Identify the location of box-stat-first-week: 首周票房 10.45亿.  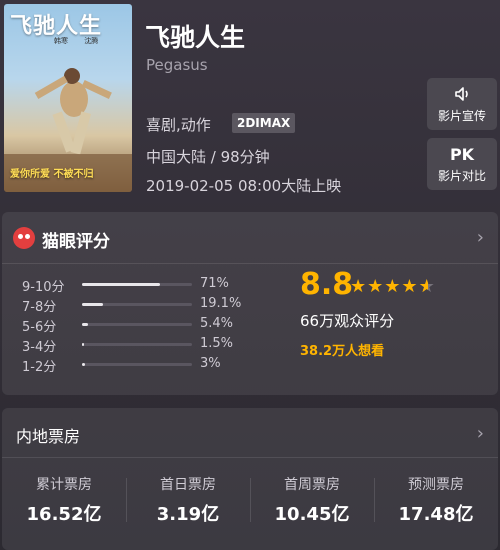
(312, 505).